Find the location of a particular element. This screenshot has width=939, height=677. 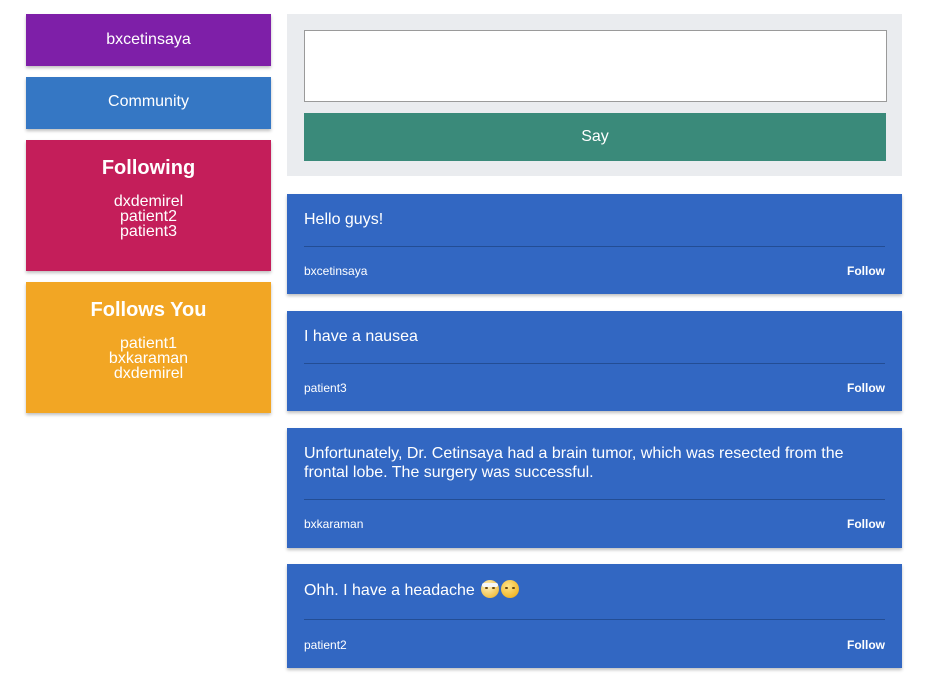

post-card: Ohh. I have a headache patient2 Follow is located at coordinates (594, 616).